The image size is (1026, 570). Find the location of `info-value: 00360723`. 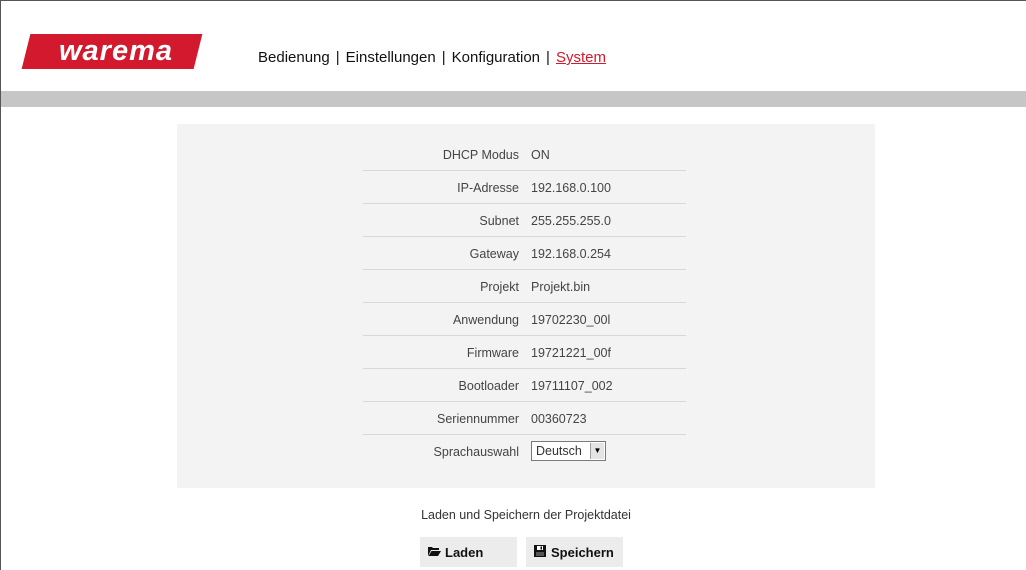

info-value: 00360723 is located at coordinates (559, 419).